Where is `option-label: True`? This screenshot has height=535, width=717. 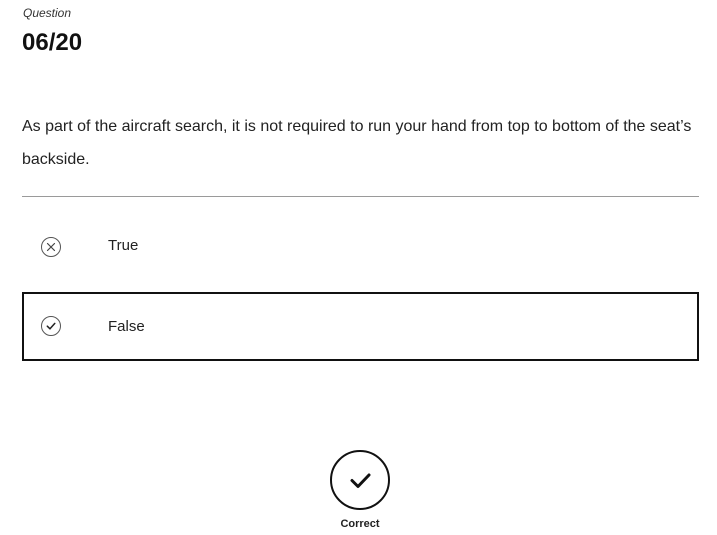
option-label: True is located at coordinates (123, 245).